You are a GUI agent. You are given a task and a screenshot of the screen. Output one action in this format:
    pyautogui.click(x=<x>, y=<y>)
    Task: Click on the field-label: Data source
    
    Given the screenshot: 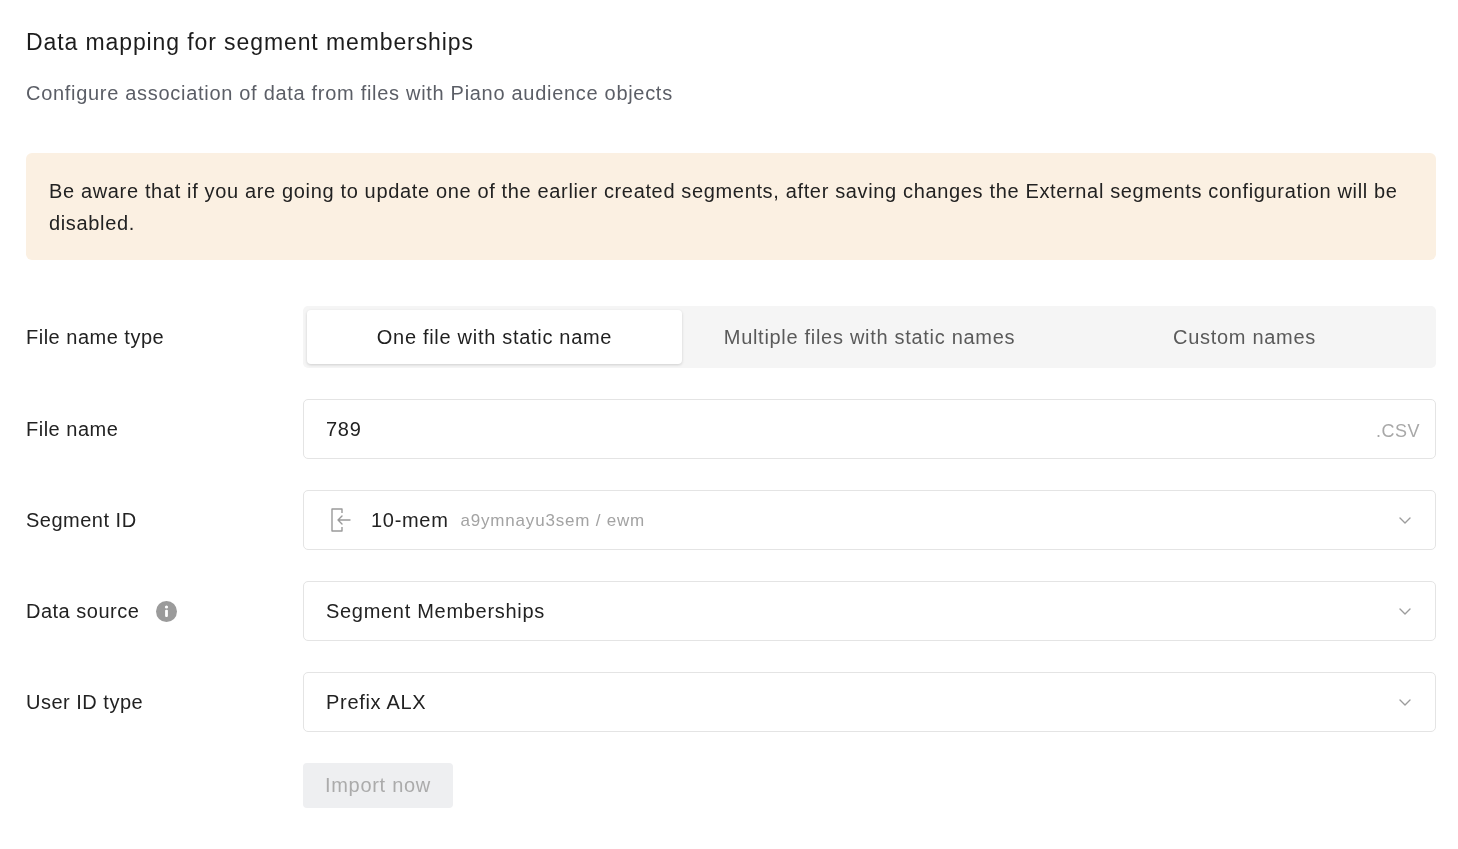 What is the action you would take?
    pyautogui.click(x=83, y=611)
    